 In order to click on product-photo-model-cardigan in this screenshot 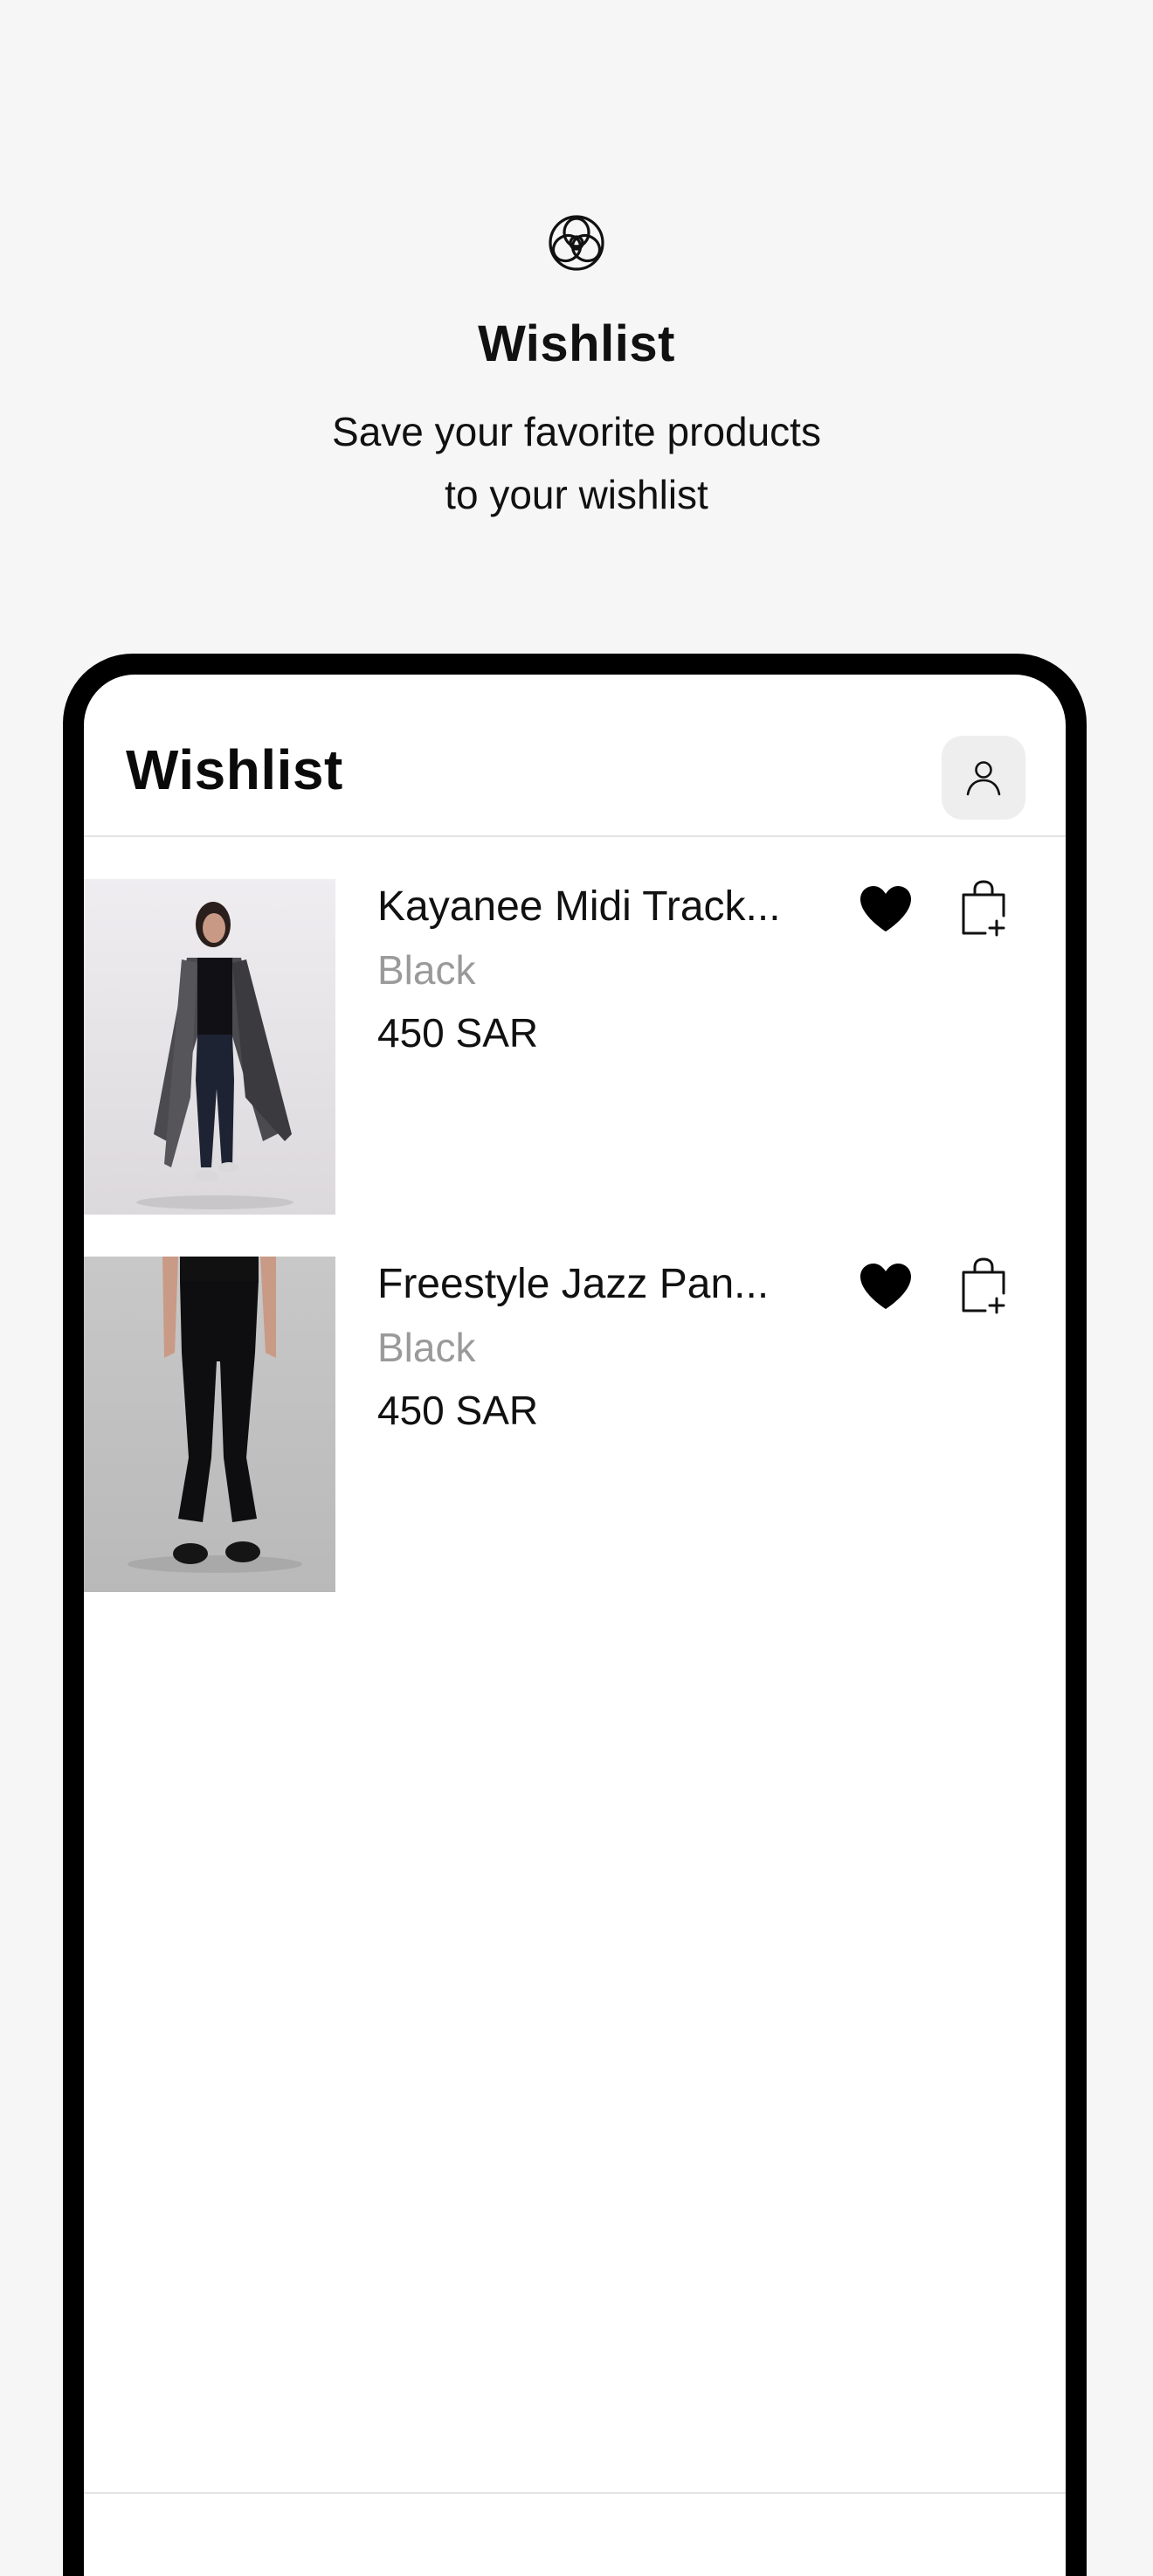, I will do `click(210, 1047)`.